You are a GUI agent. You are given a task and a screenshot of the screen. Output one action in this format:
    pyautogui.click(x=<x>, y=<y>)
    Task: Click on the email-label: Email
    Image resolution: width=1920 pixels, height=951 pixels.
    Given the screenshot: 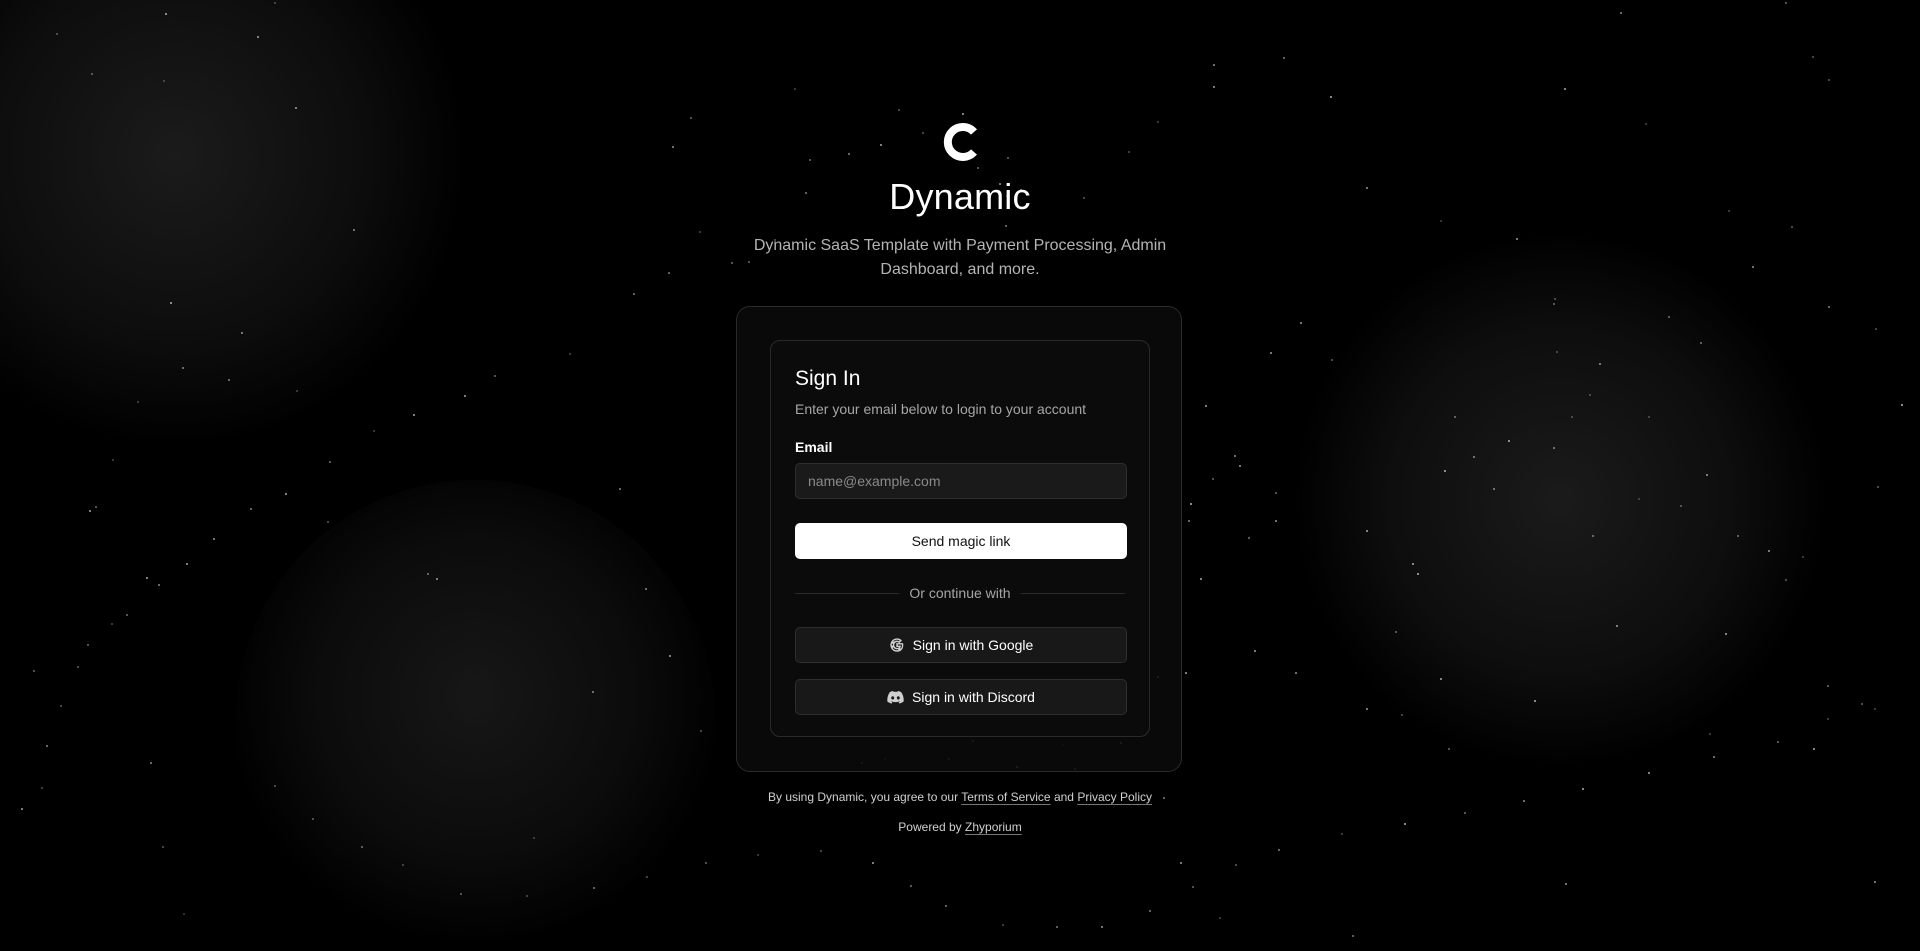 What is the action you would take?
    pyautogui.click(x=814, y=447)
    